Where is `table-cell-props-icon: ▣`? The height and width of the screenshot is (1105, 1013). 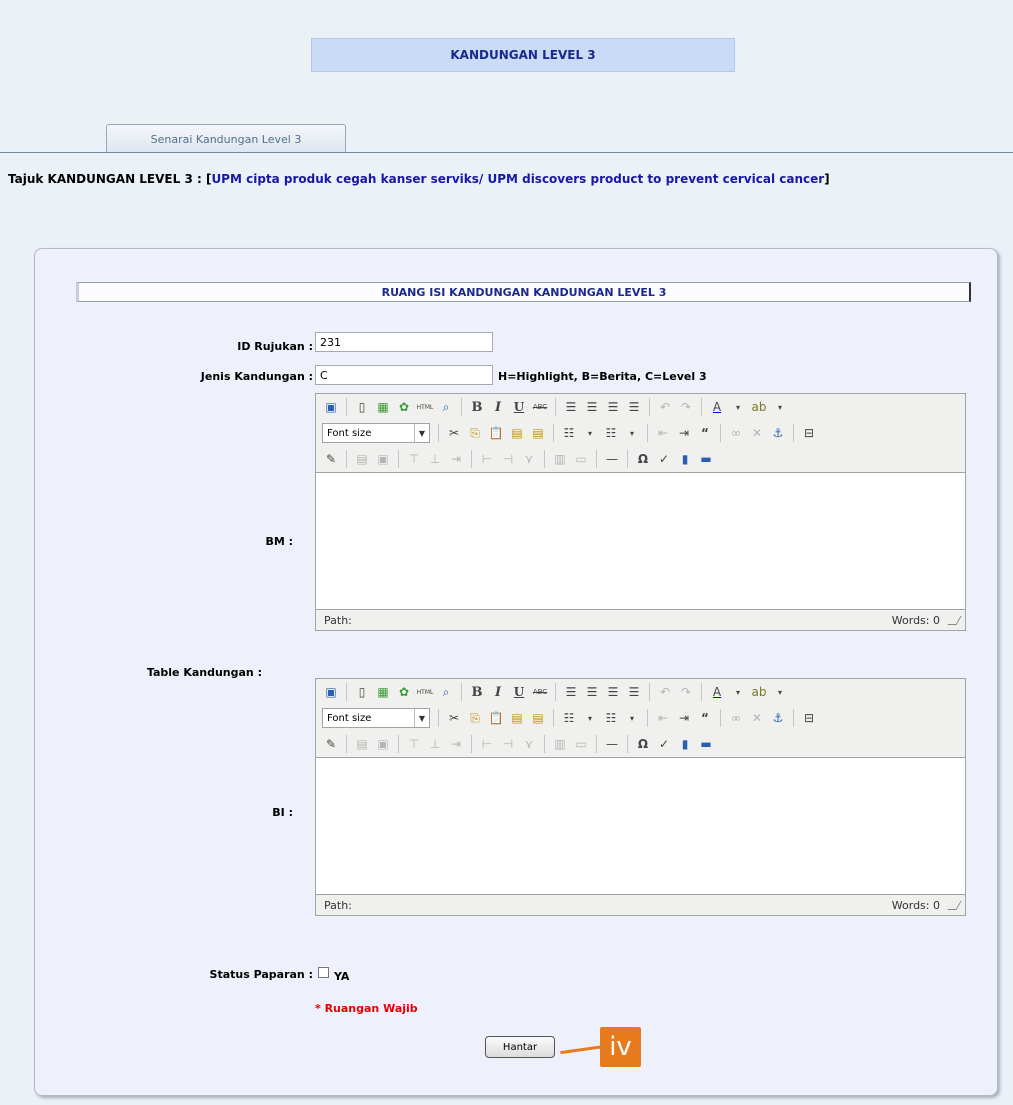
table-cell-props-icon: ▣ is located at coordinates (383, 744).